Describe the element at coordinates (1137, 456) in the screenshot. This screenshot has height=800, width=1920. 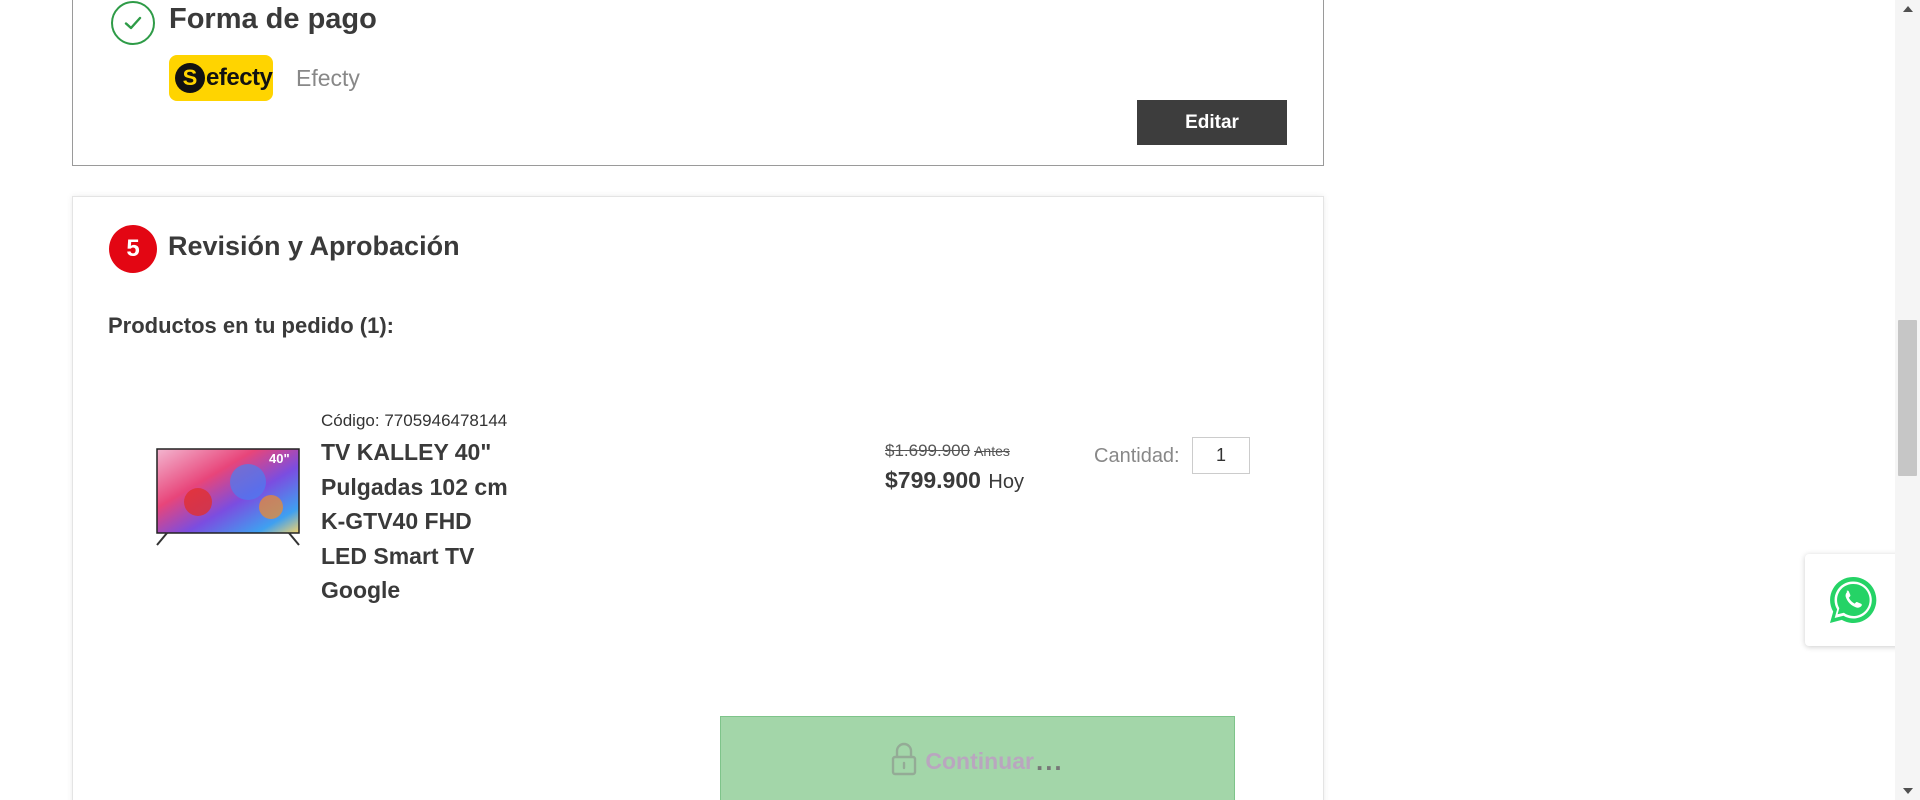
I see `quantity-label: Cantidad:` at that location.